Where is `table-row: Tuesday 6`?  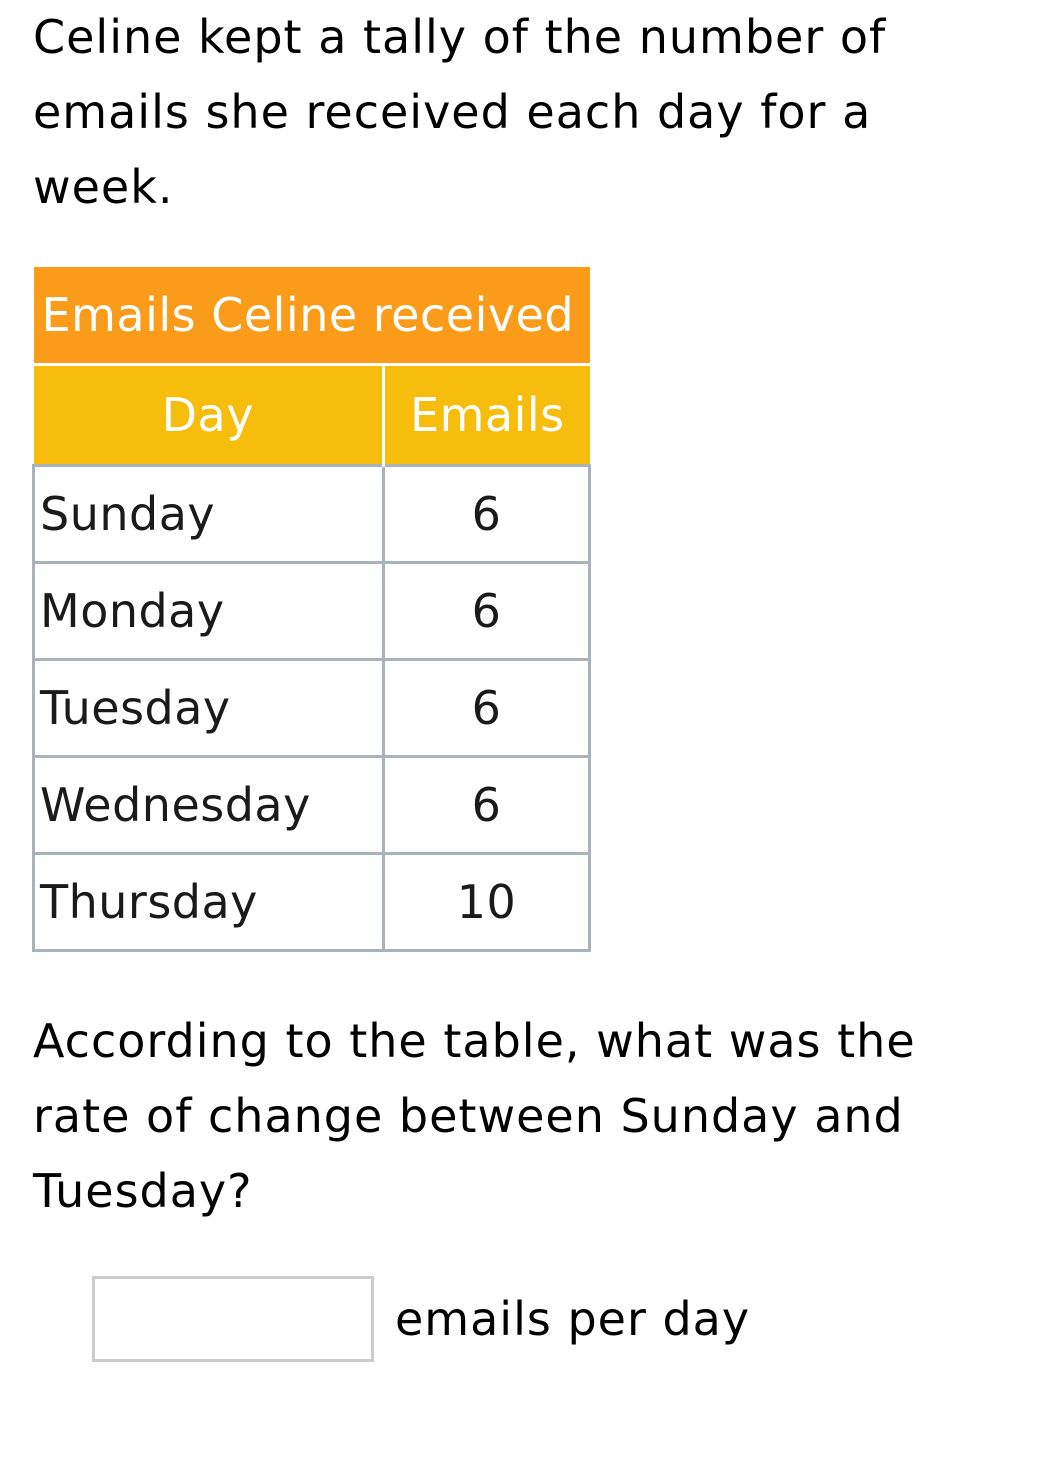
table-row: Tuesday 6 is located at coordinates (311, 708).